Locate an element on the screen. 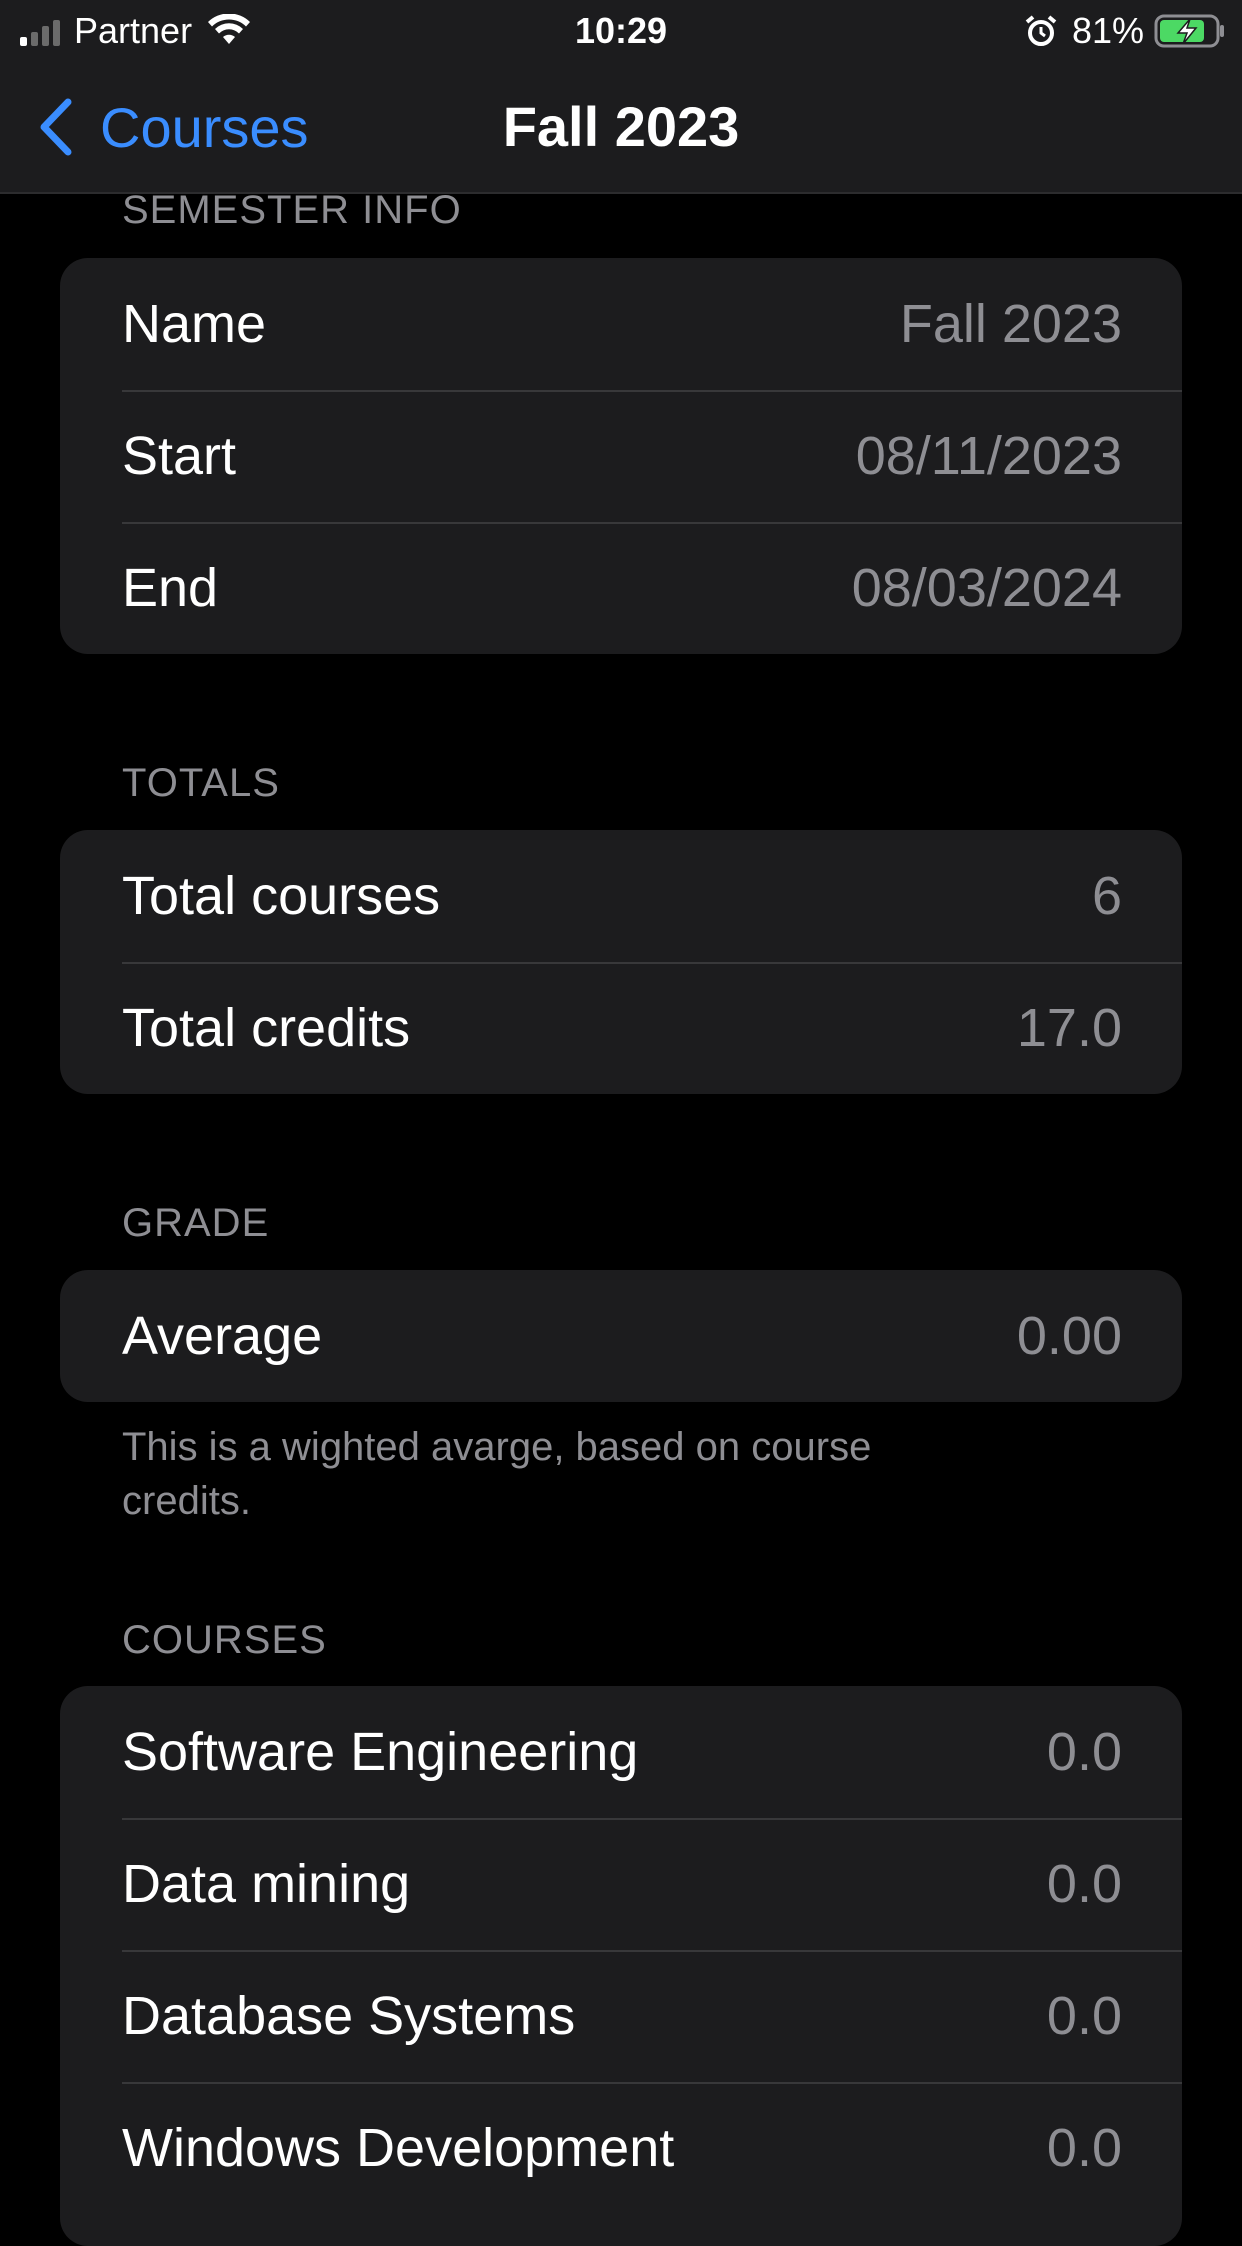 The image size is (1242, 2246). grade-group: Average 0.00 is located at coordinates (621, 1336).